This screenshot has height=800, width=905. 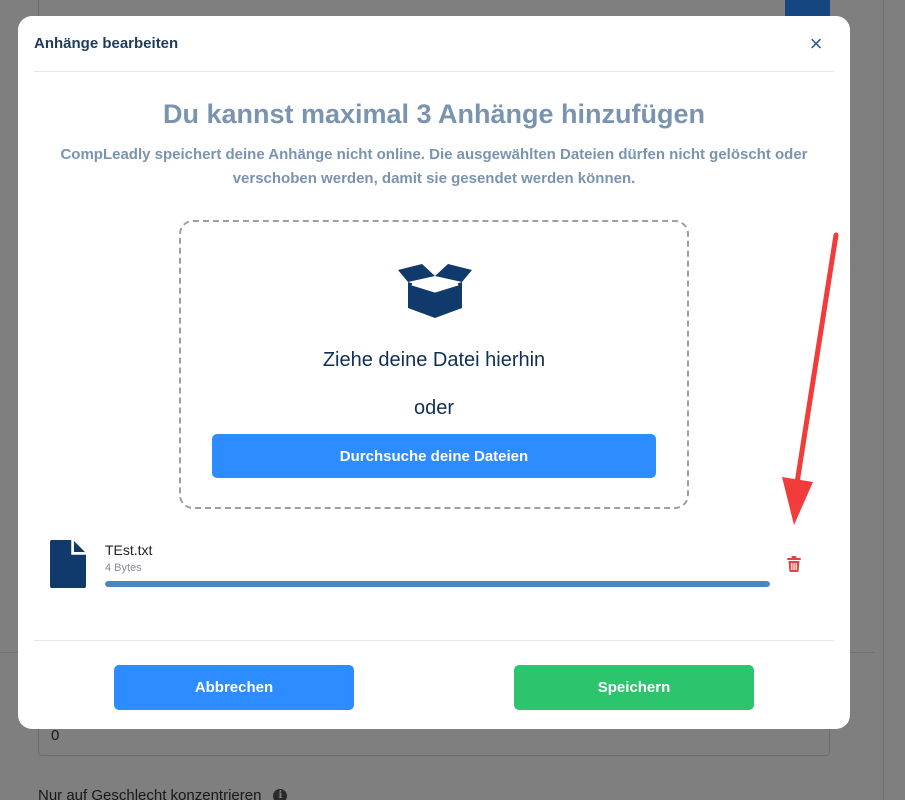 What do you see at coordinates (810, 378) in the screenshot?
I see `annotation-arrow` at bounding box center [810, 378].